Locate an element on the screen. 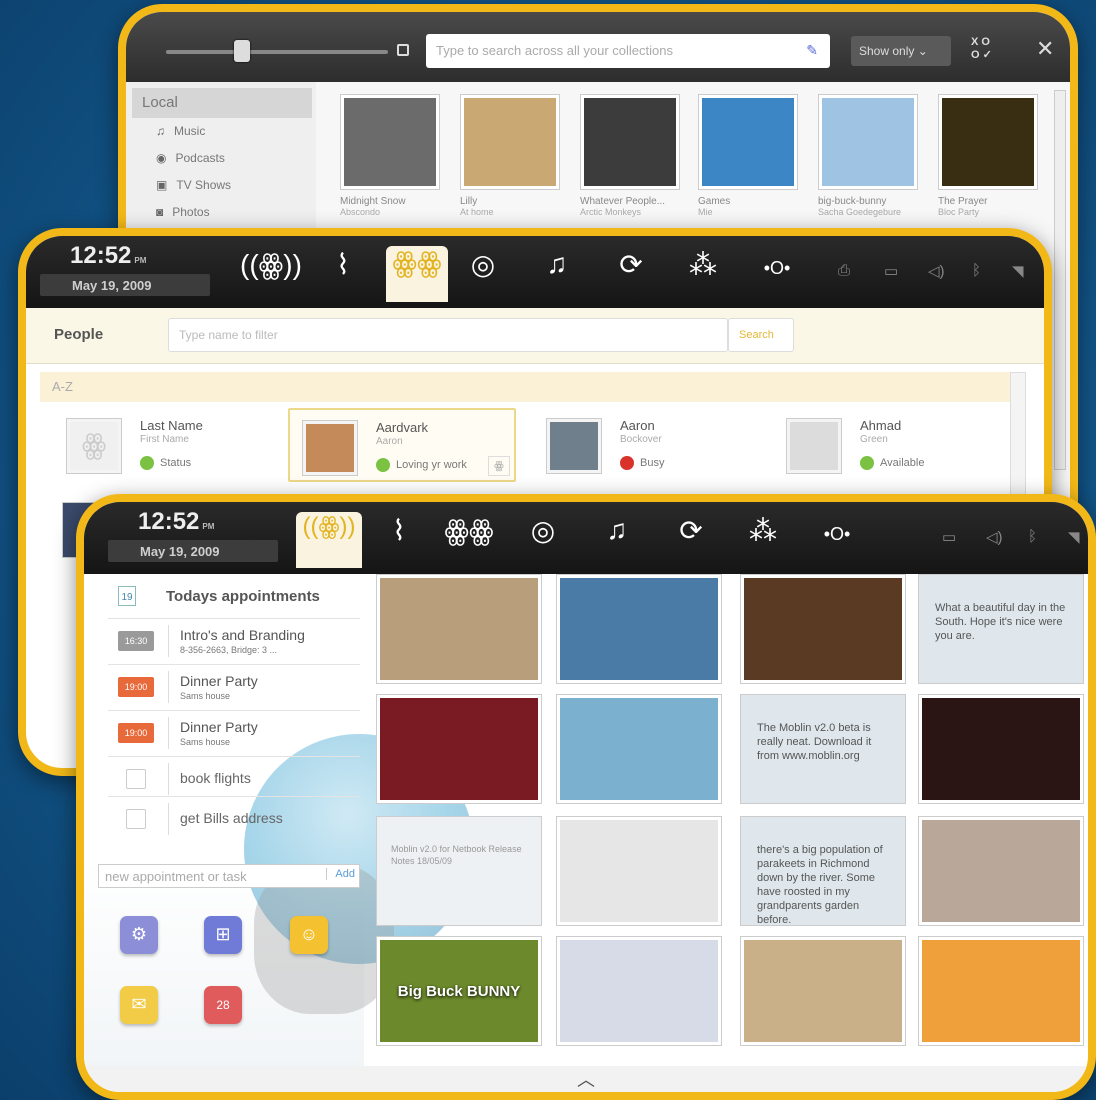 This screenshot has width=1096, height=1100. show-only-dropdown: Show only ⌄ is located at coordinates (901, 51).